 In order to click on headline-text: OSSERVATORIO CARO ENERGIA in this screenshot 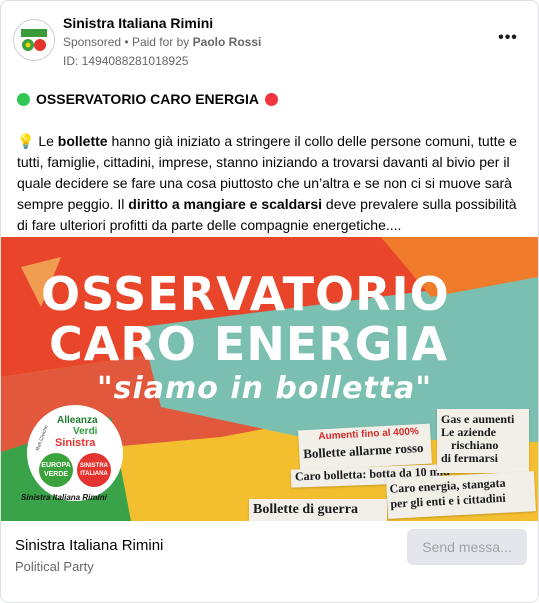, I will do `click(147, 99)`.